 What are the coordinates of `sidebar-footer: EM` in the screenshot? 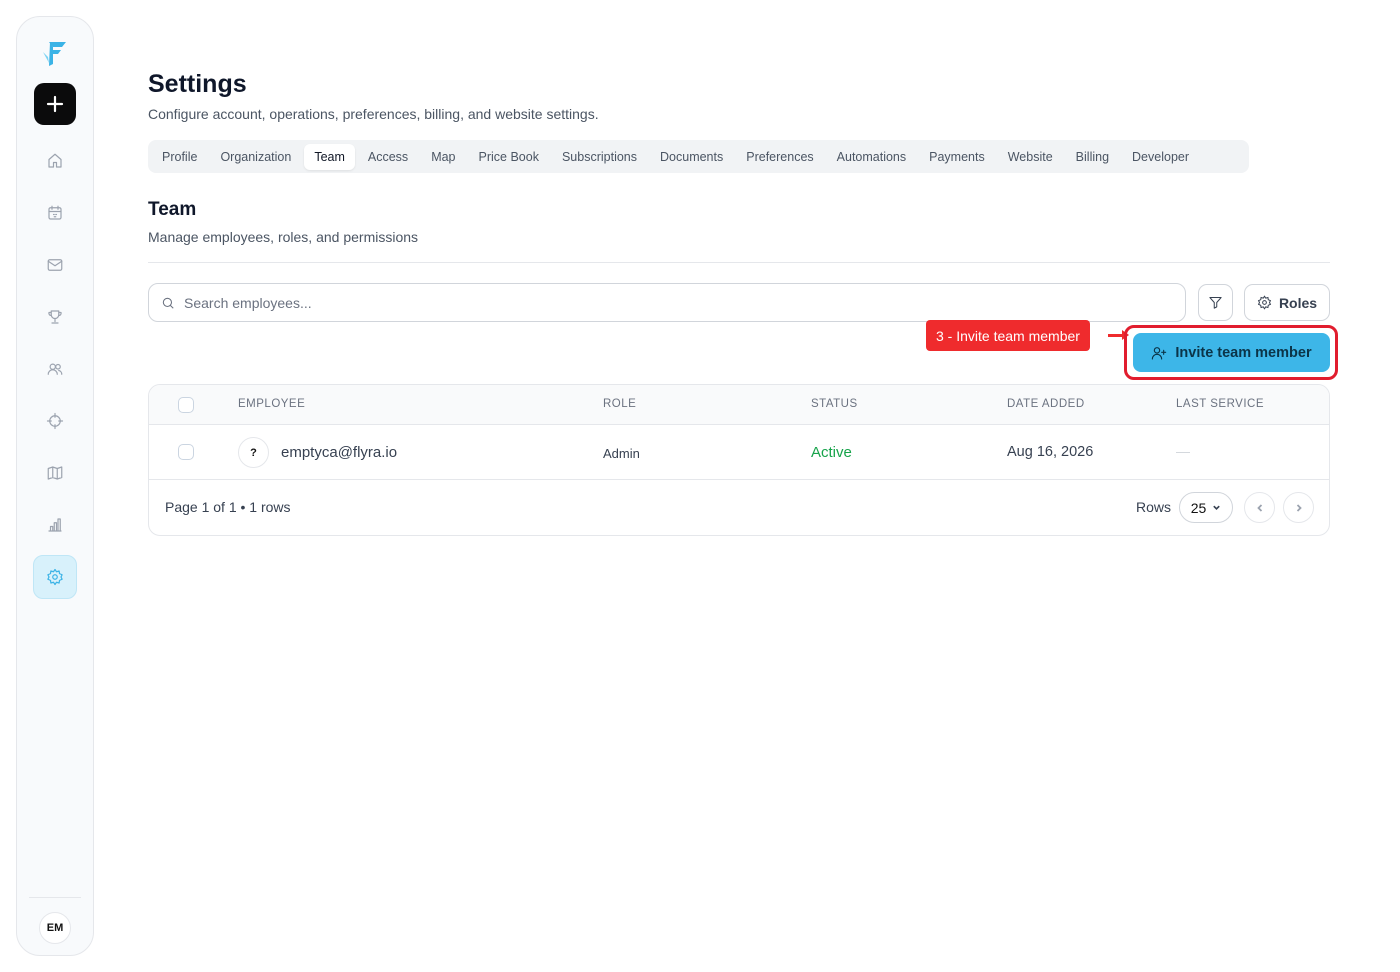 It's located at (55, 926).